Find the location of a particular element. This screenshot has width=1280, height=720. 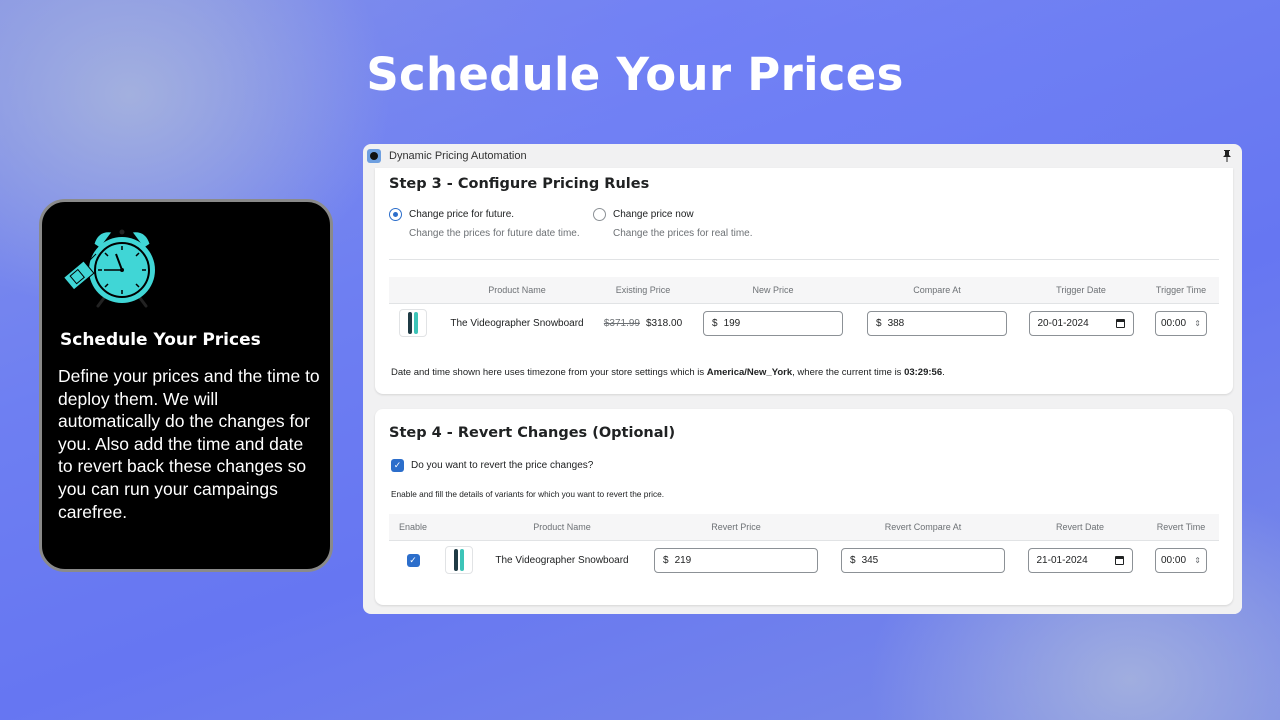

new-price-value: 199 is located at coordinates (732, 323).